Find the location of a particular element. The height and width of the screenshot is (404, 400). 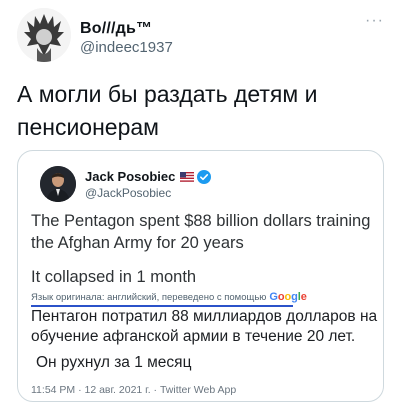

quoted-handle: @JackPosobiec is located at coordinates (128, 193).